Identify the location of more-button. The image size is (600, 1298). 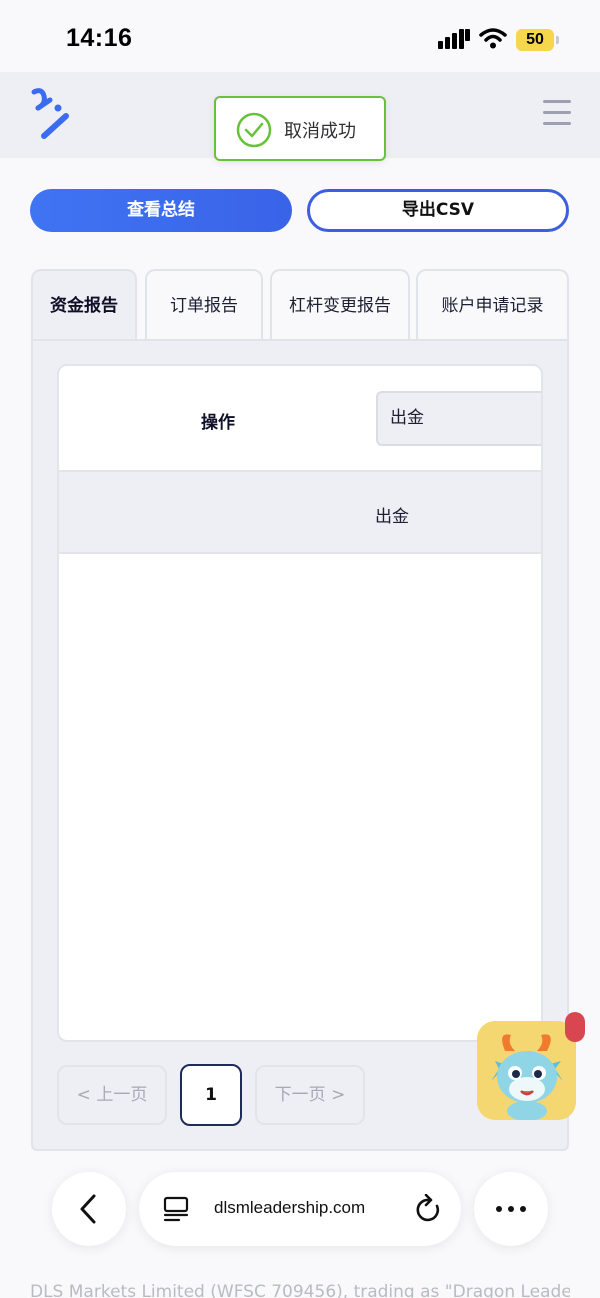
(511, 1209).